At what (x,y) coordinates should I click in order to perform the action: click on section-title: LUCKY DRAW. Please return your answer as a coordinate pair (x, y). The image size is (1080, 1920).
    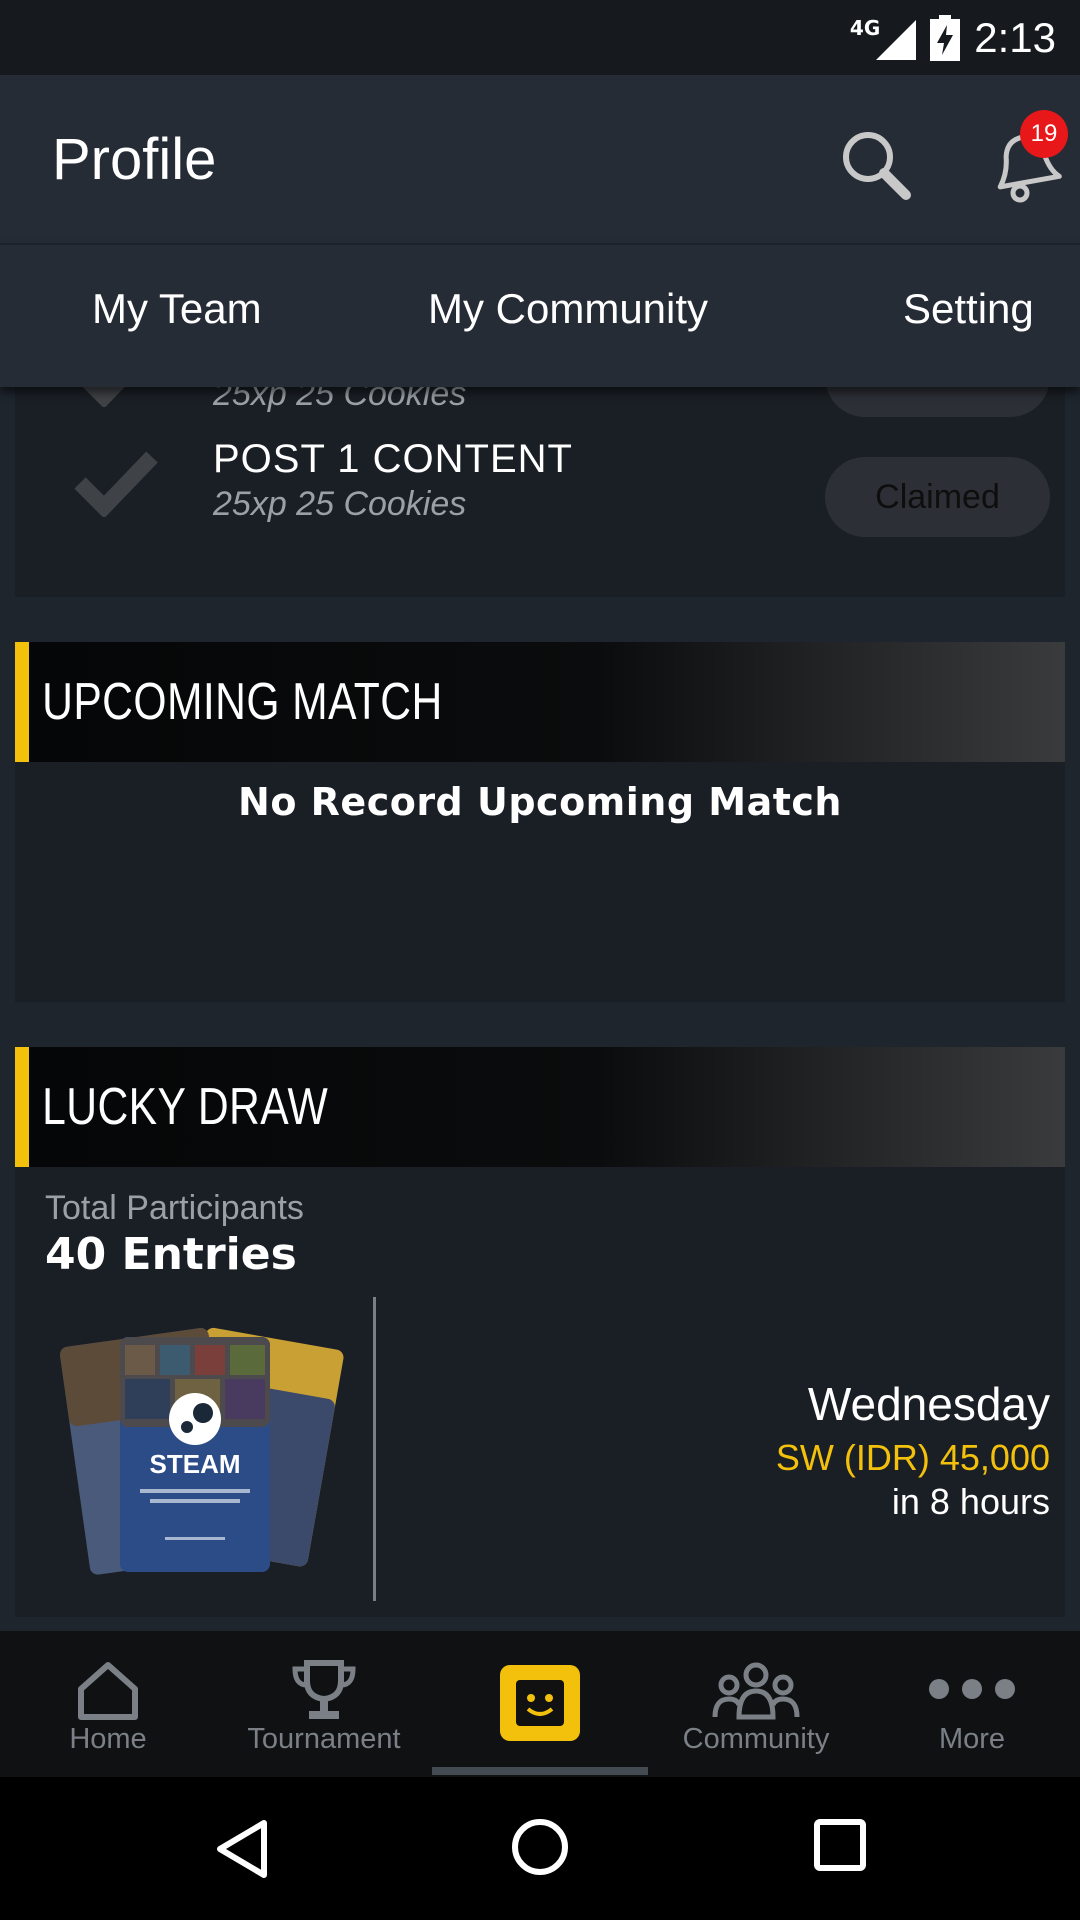
    Looking at the image, I should click on (185, 1107).